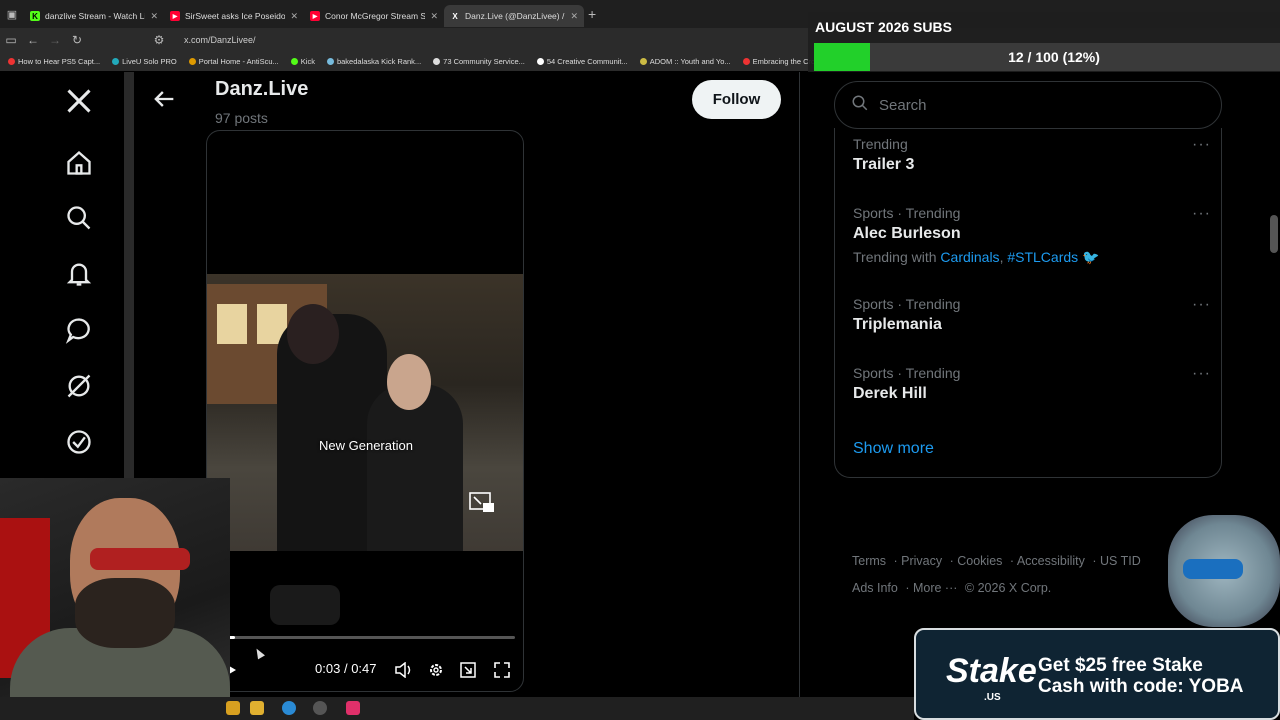  Describe the element at coordinates (79, 330) in the screenshot. I see `messages-icon` at that location.